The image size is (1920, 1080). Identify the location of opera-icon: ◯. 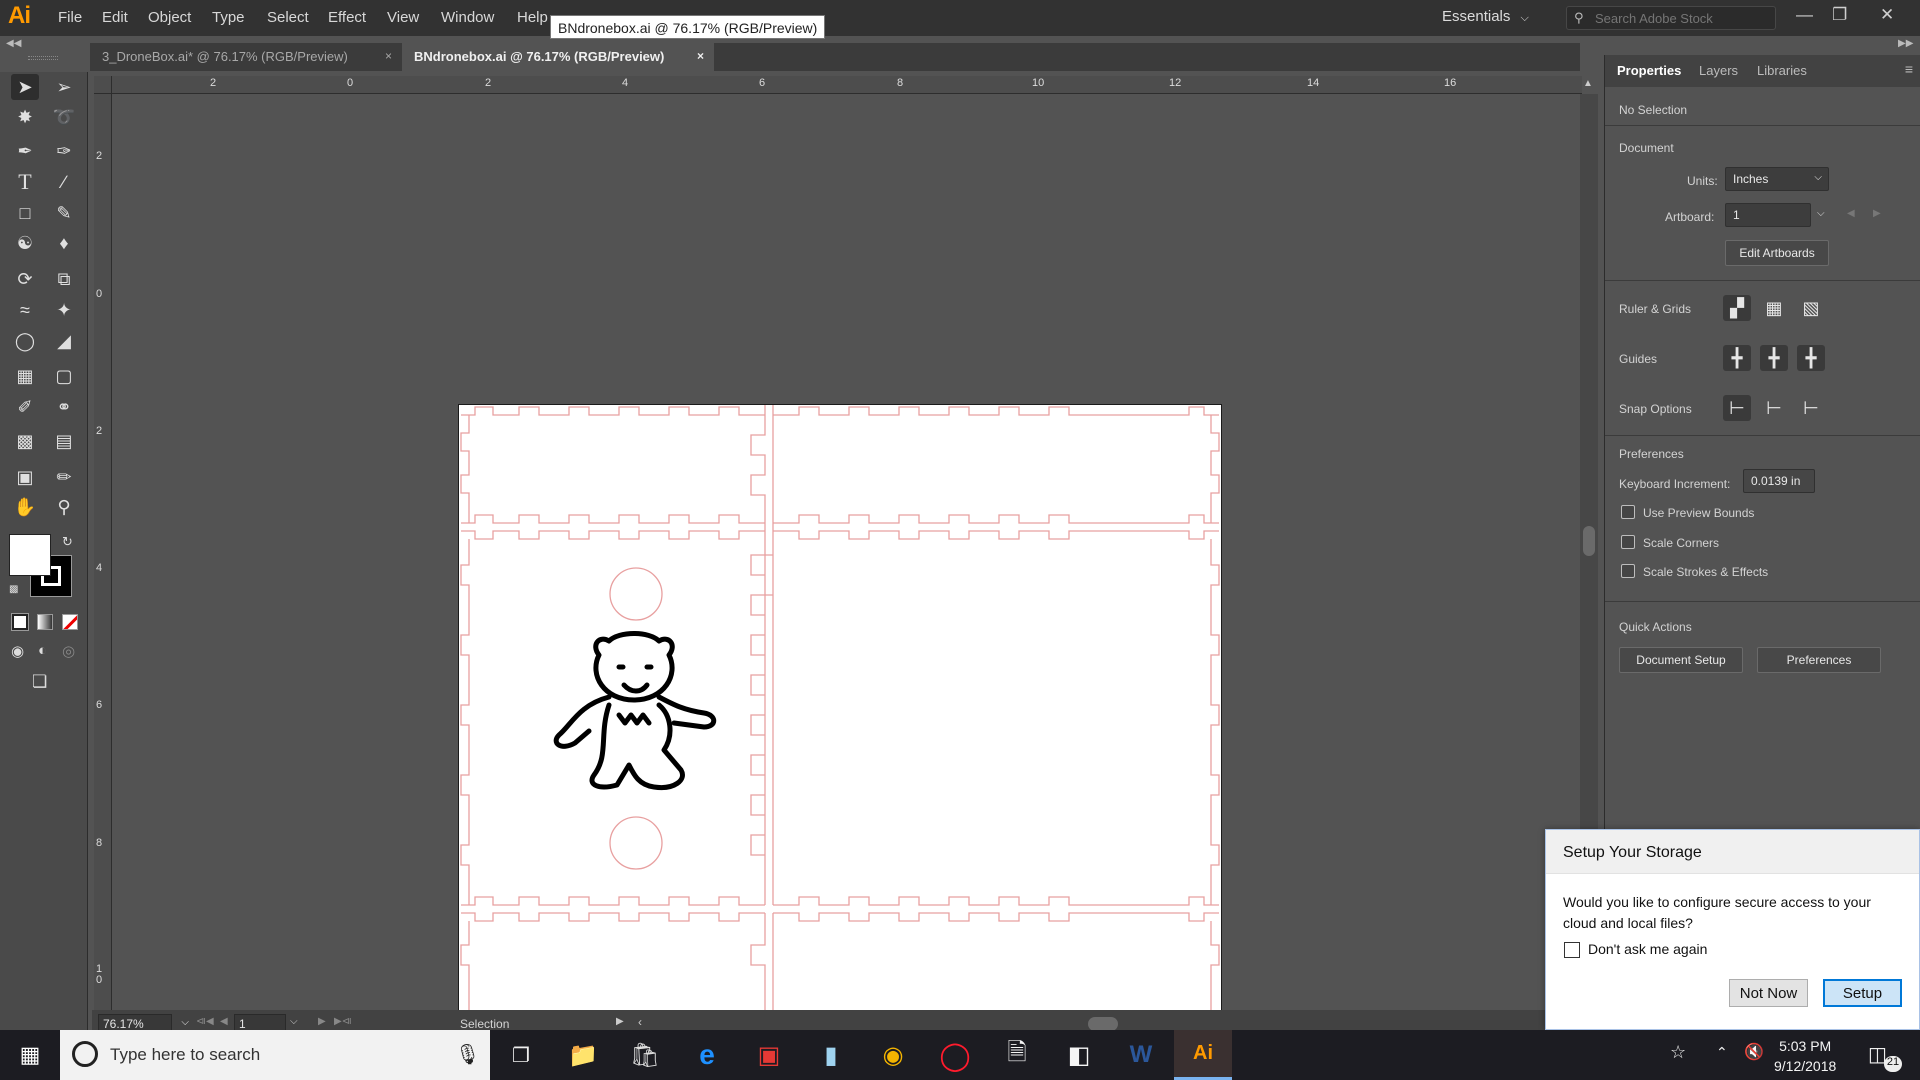
(955, 1055).